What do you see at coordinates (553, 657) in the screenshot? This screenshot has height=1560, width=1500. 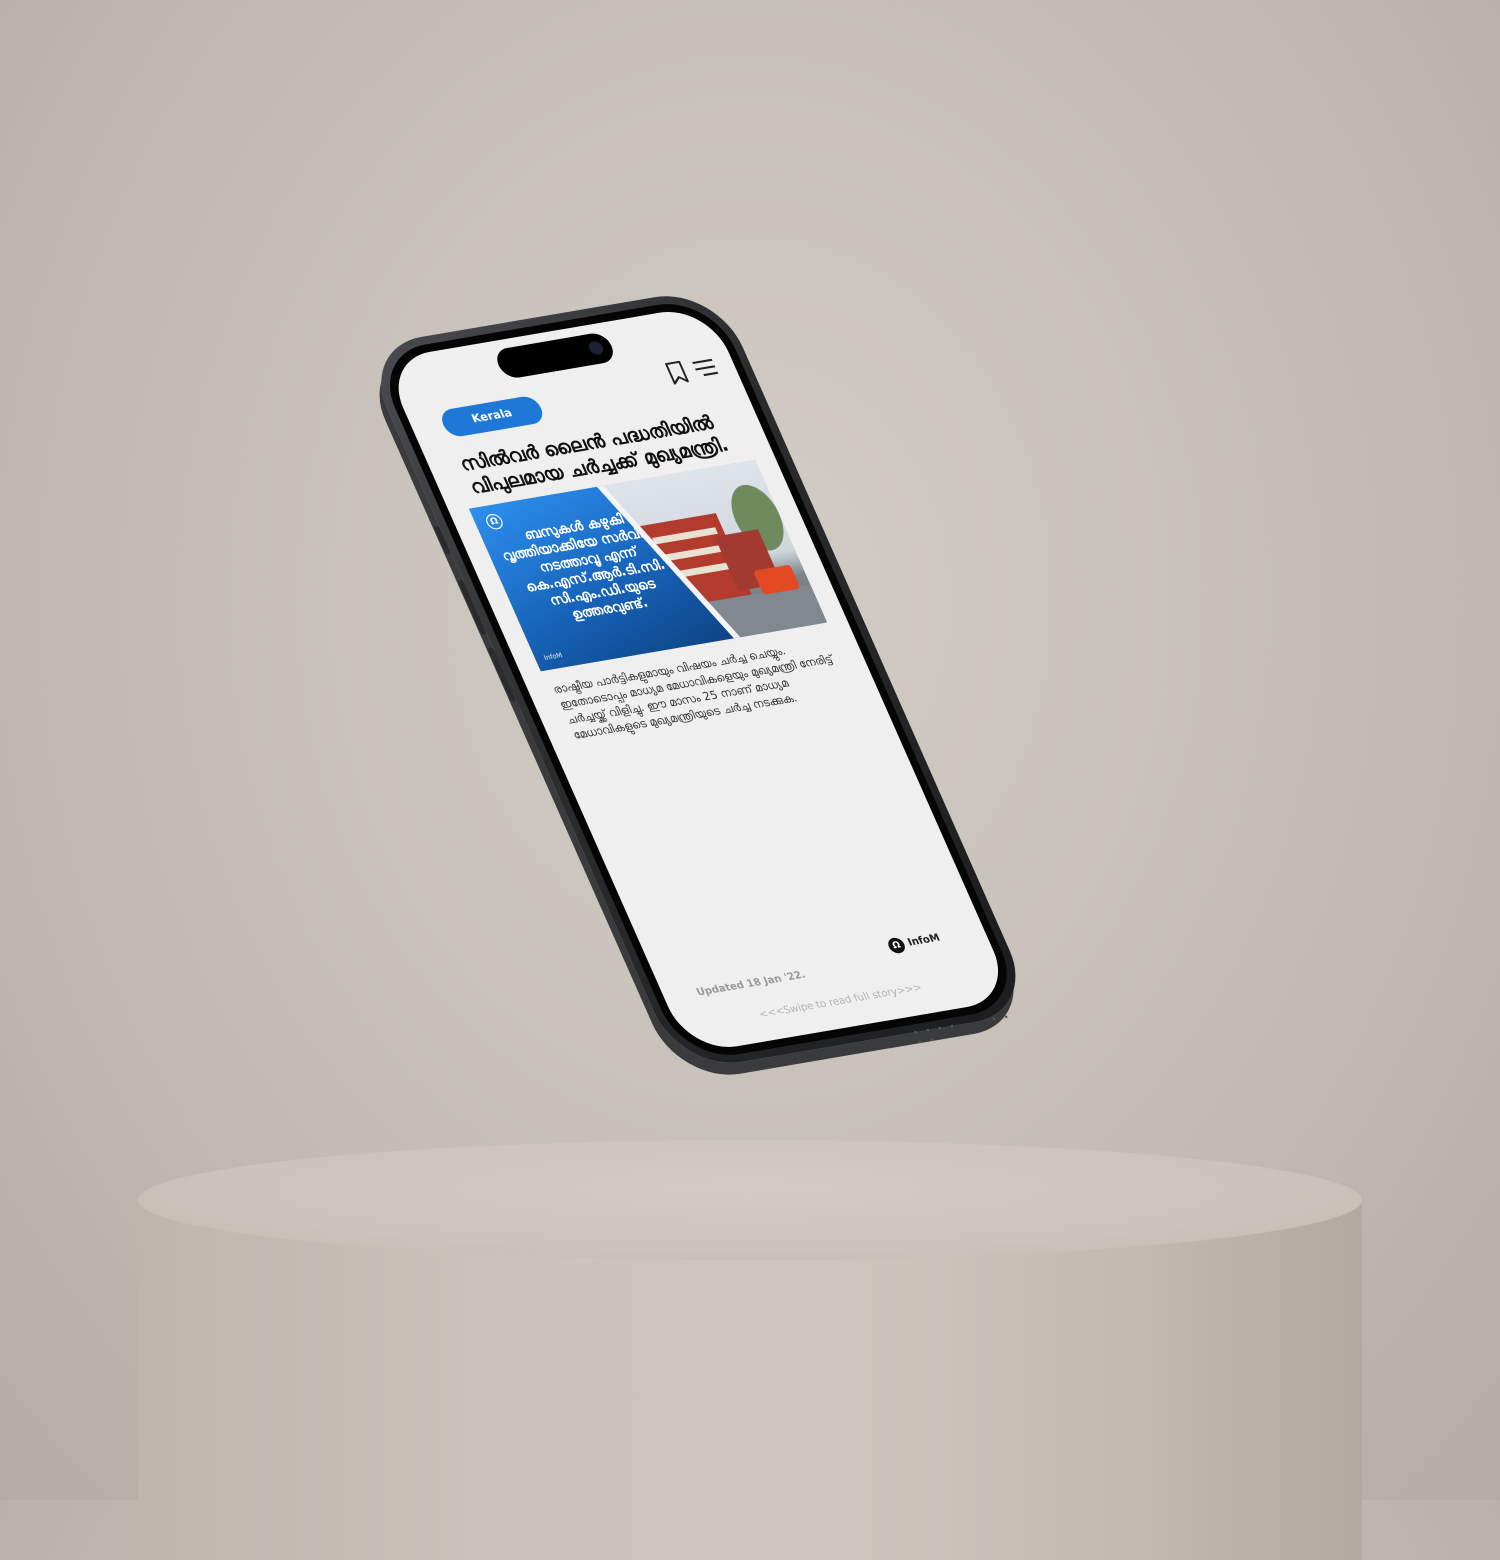 I see `image-watermark: InfoM` at bounding box center [553, 657].